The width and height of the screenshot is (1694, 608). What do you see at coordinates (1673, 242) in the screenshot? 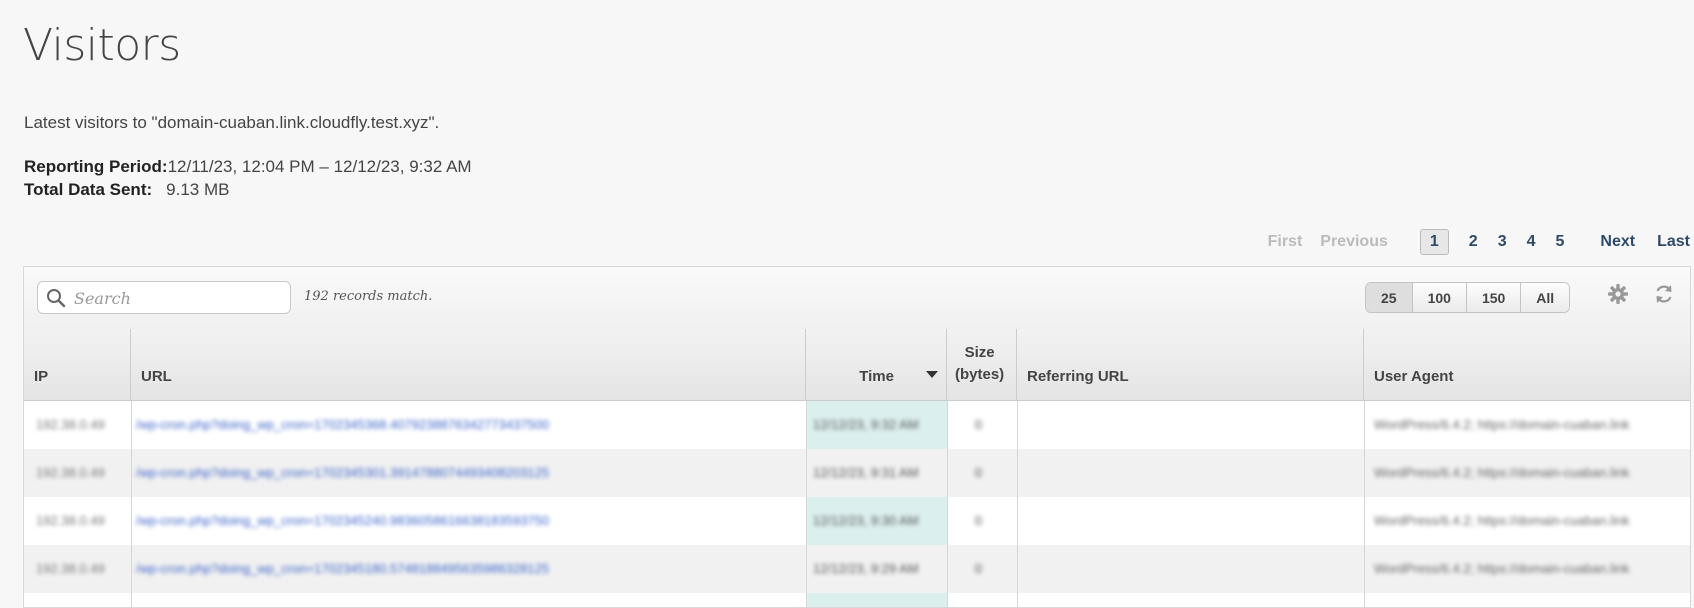
I see `pagination-last: Last` at bounding box center [1673, 242].